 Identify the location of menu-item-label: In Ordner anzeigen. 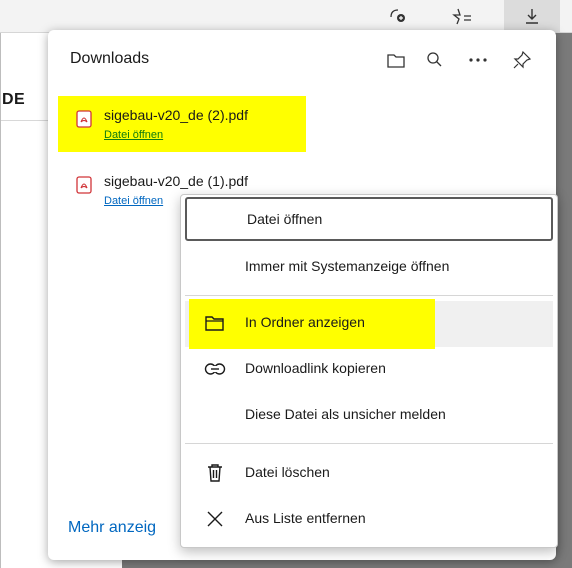
(305, 322).